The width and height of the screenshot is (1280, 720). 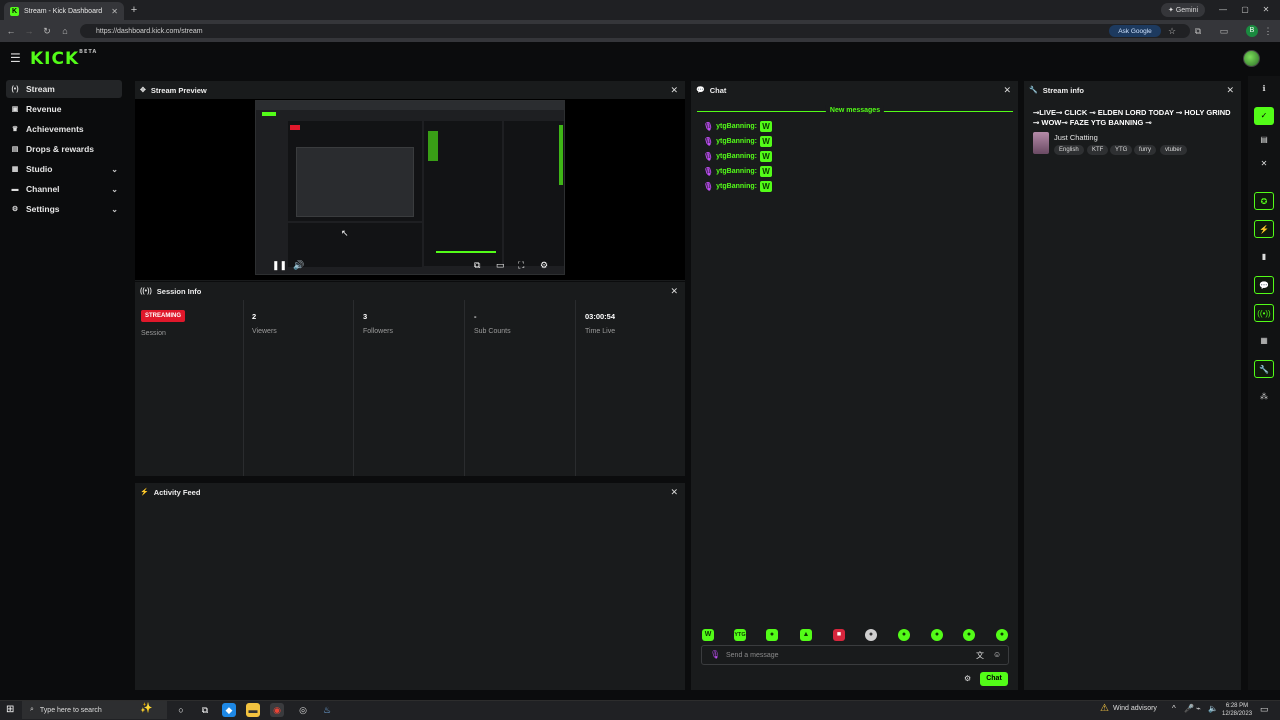 I want to click on home-icon: ⌂, so click(x=65, y=31).